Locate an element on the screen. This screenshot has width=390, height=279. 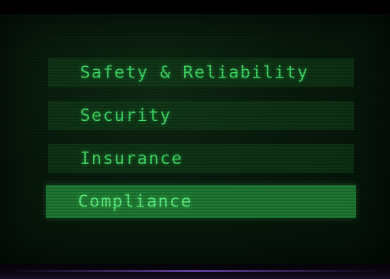
menu-item-safety-reliability: Safety & Reliability is located at coordinates (201, 72).